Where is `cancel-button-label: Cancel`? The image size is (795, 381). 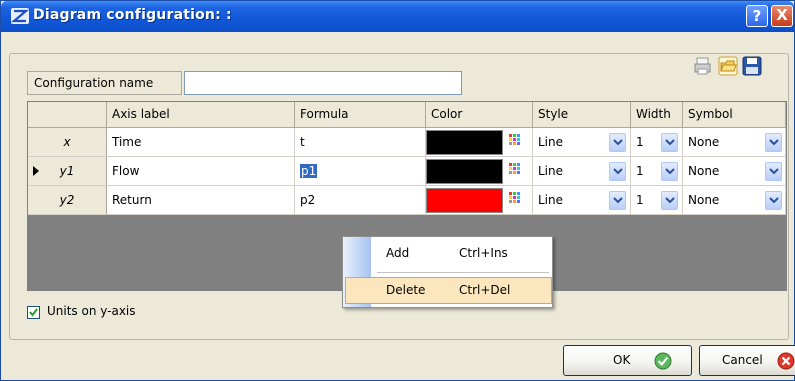 cancel-button-label: Cancel is located at coordinates (742, 360).